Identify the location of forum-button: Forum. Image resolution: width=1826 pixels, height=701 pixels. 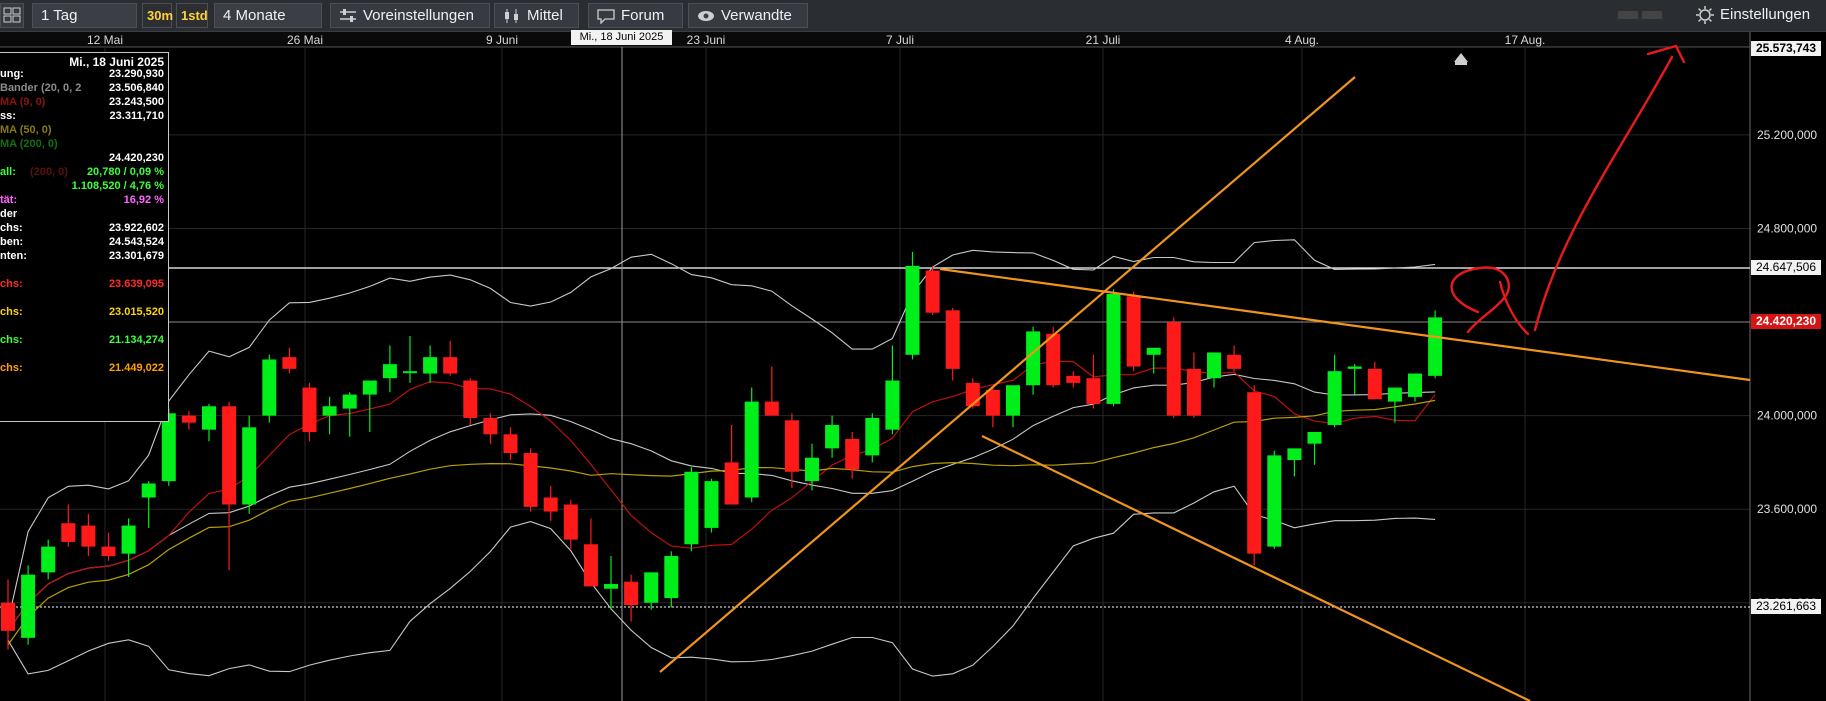
(635, 15).